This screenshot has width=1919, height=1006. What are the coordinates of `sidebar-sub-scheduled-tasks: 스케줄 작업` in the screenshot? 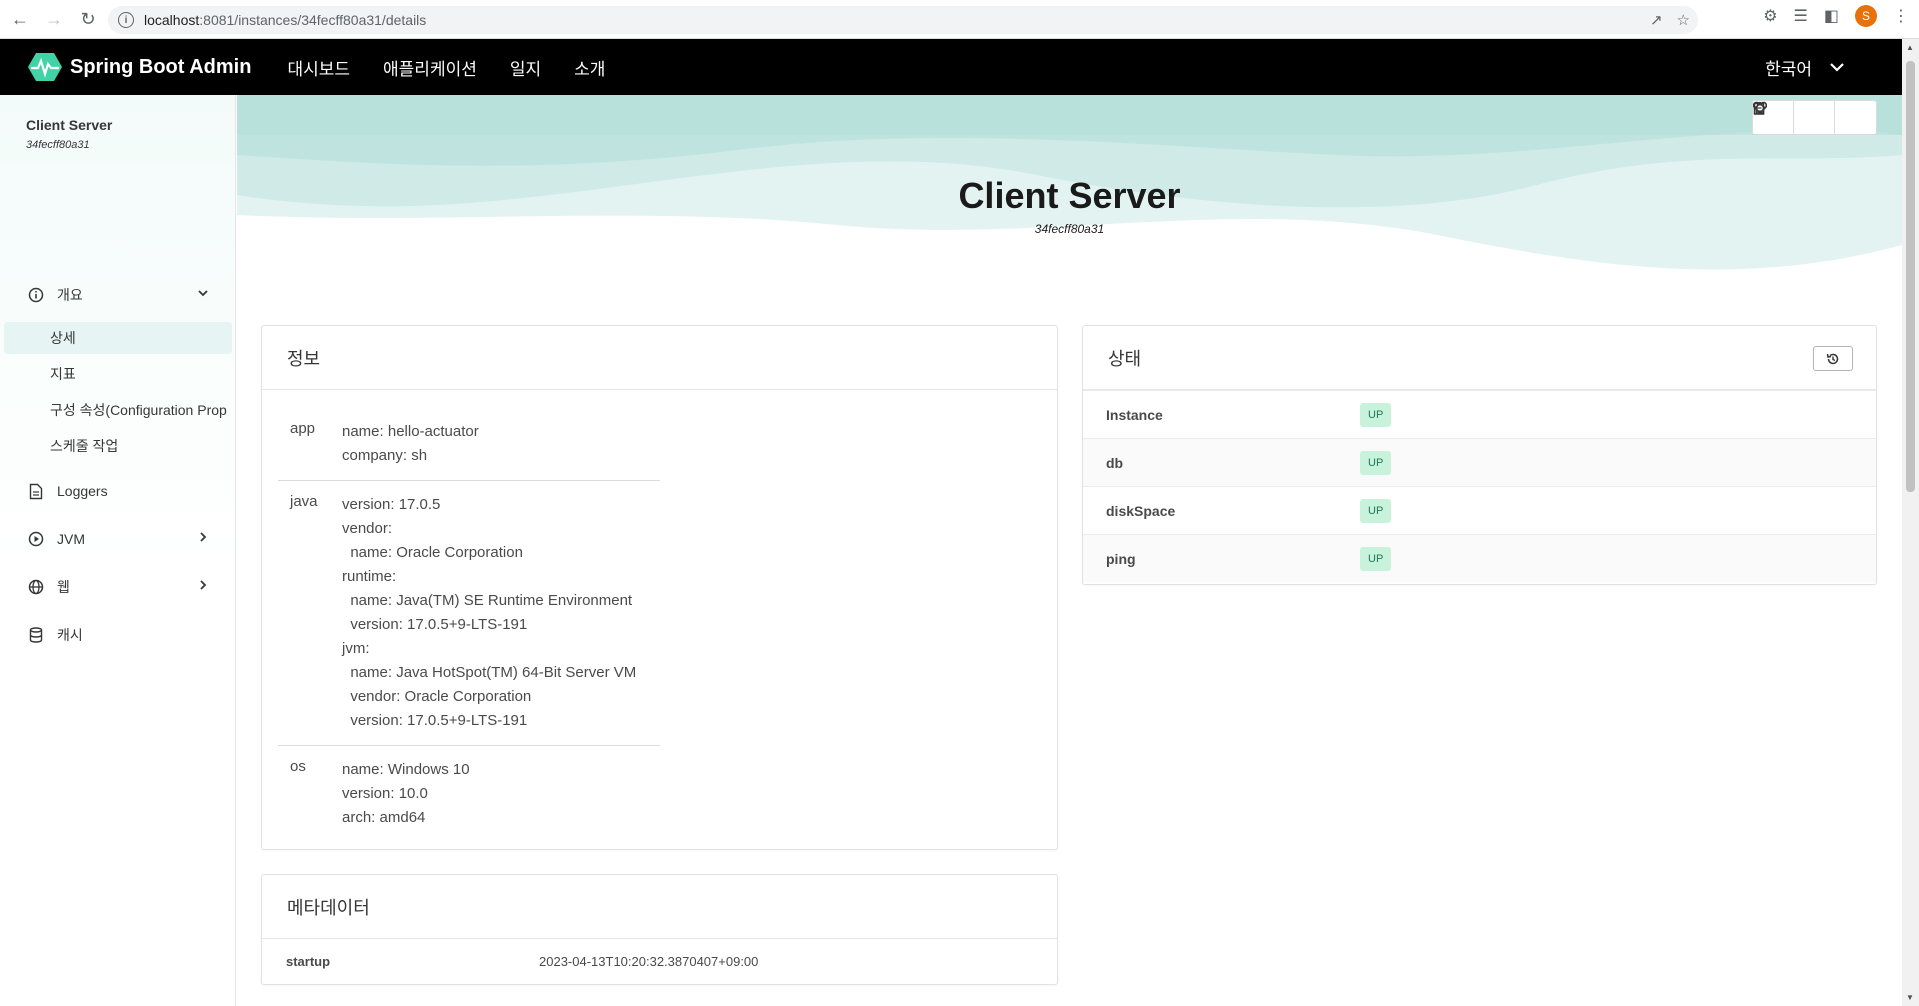 It's located at (118, 446).